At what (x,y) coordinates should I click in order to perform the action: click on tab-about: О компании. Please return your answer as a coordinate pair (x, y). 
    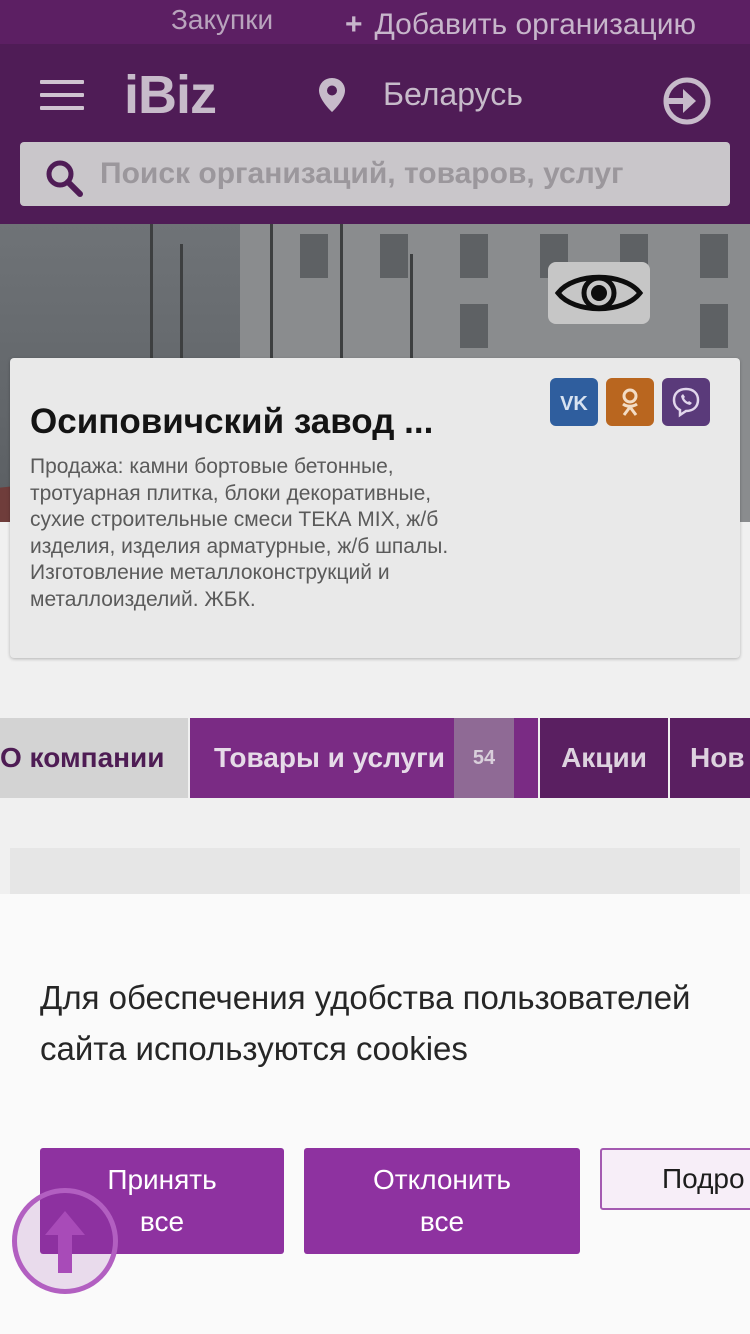
    Looking at the image, I should click on (94, 758).